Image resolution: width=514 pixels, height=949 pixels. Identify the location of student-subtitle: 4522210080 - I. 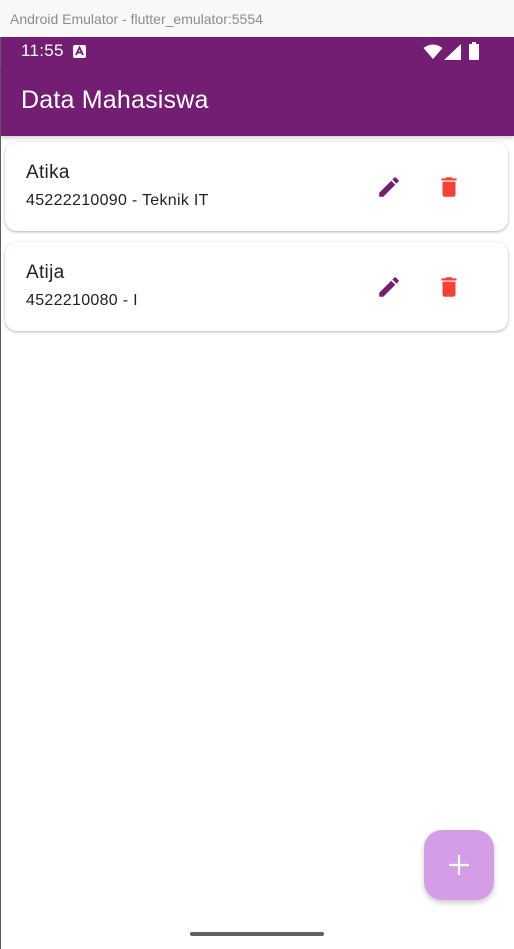
(82, 300).